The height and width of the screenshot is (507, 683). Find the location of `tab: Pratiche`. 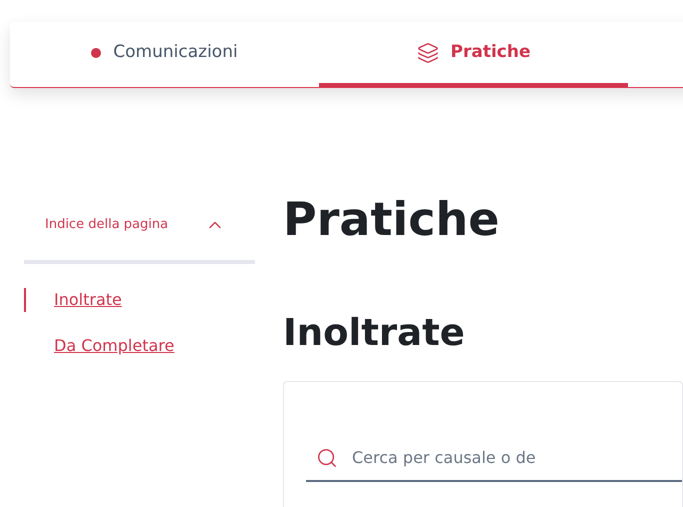

tab: Pratiche is located at coordinates (473, 54).